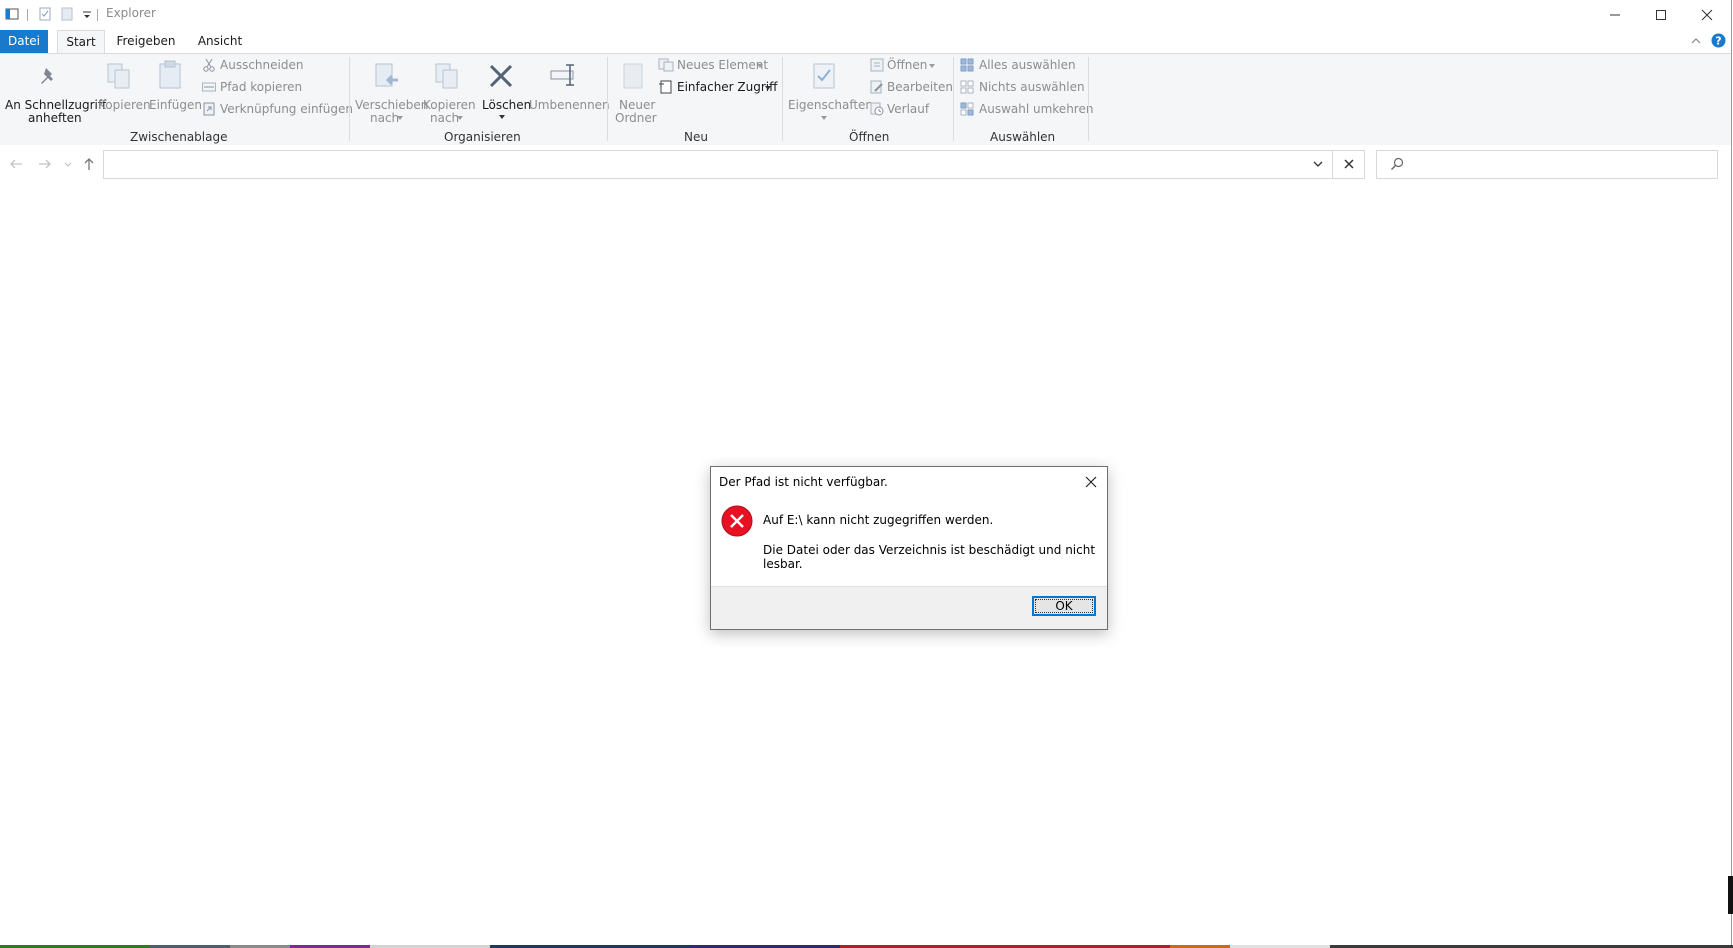 This screenshot has width=1733, height=948. I want to click on new-item-icon, so click(666, 65).